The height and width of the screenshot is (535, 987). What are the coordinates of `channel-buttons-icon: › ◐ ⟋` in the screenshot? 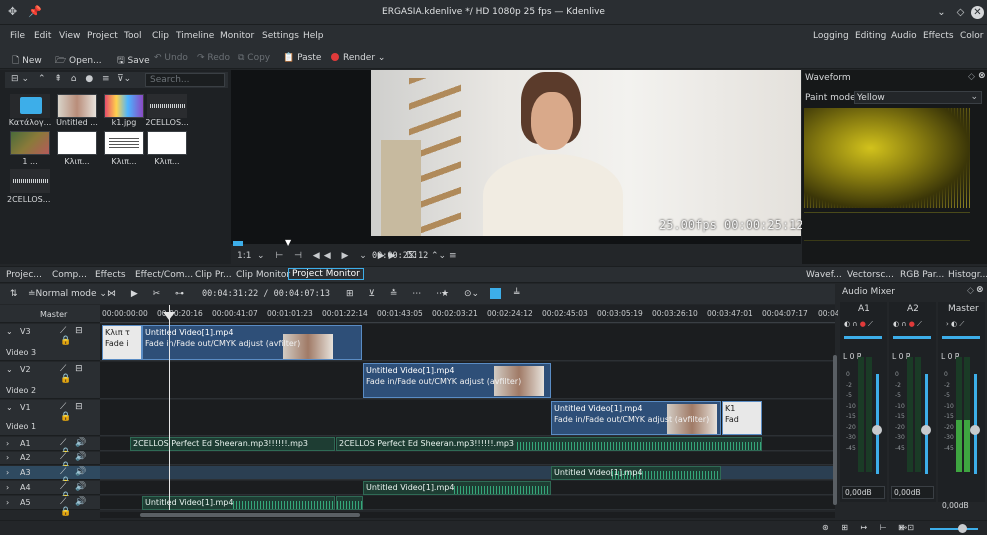 It's located at (955, 324).